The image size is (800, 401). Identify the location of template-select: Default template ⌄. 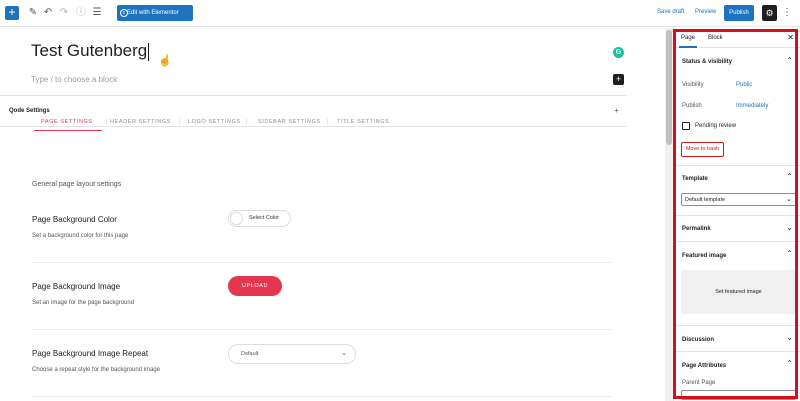
(738, 199).